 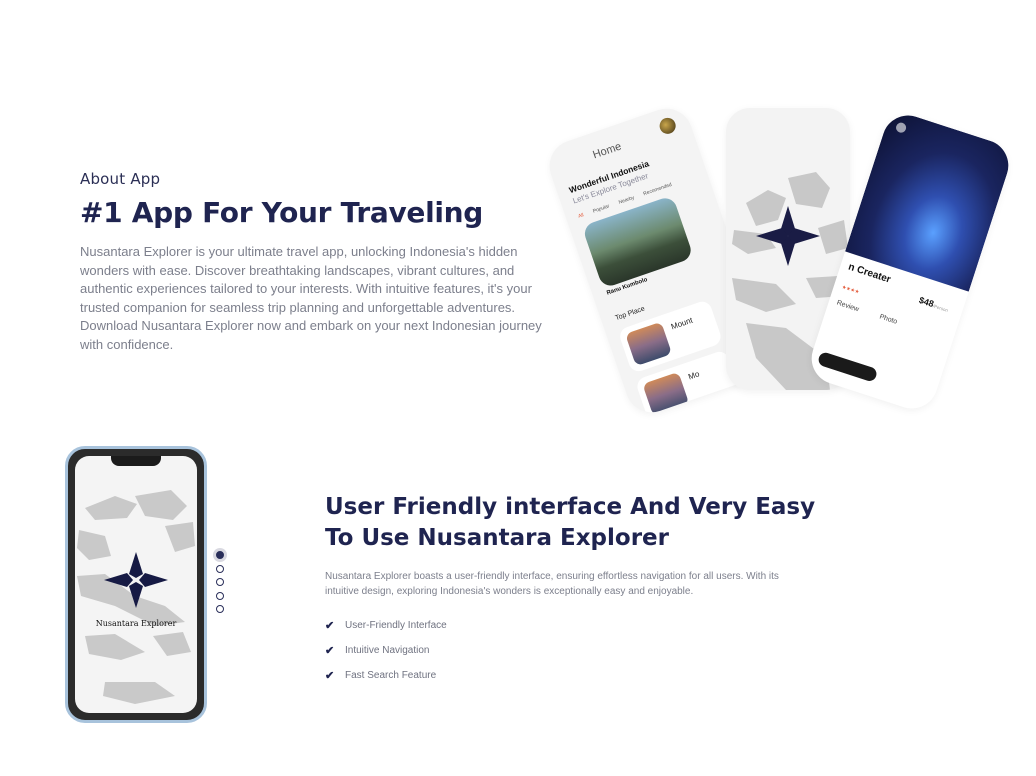 What do you see at coordinates (581, 216) in the screenshot?
I see `tab-all: All` at bounding box center [581, 216].